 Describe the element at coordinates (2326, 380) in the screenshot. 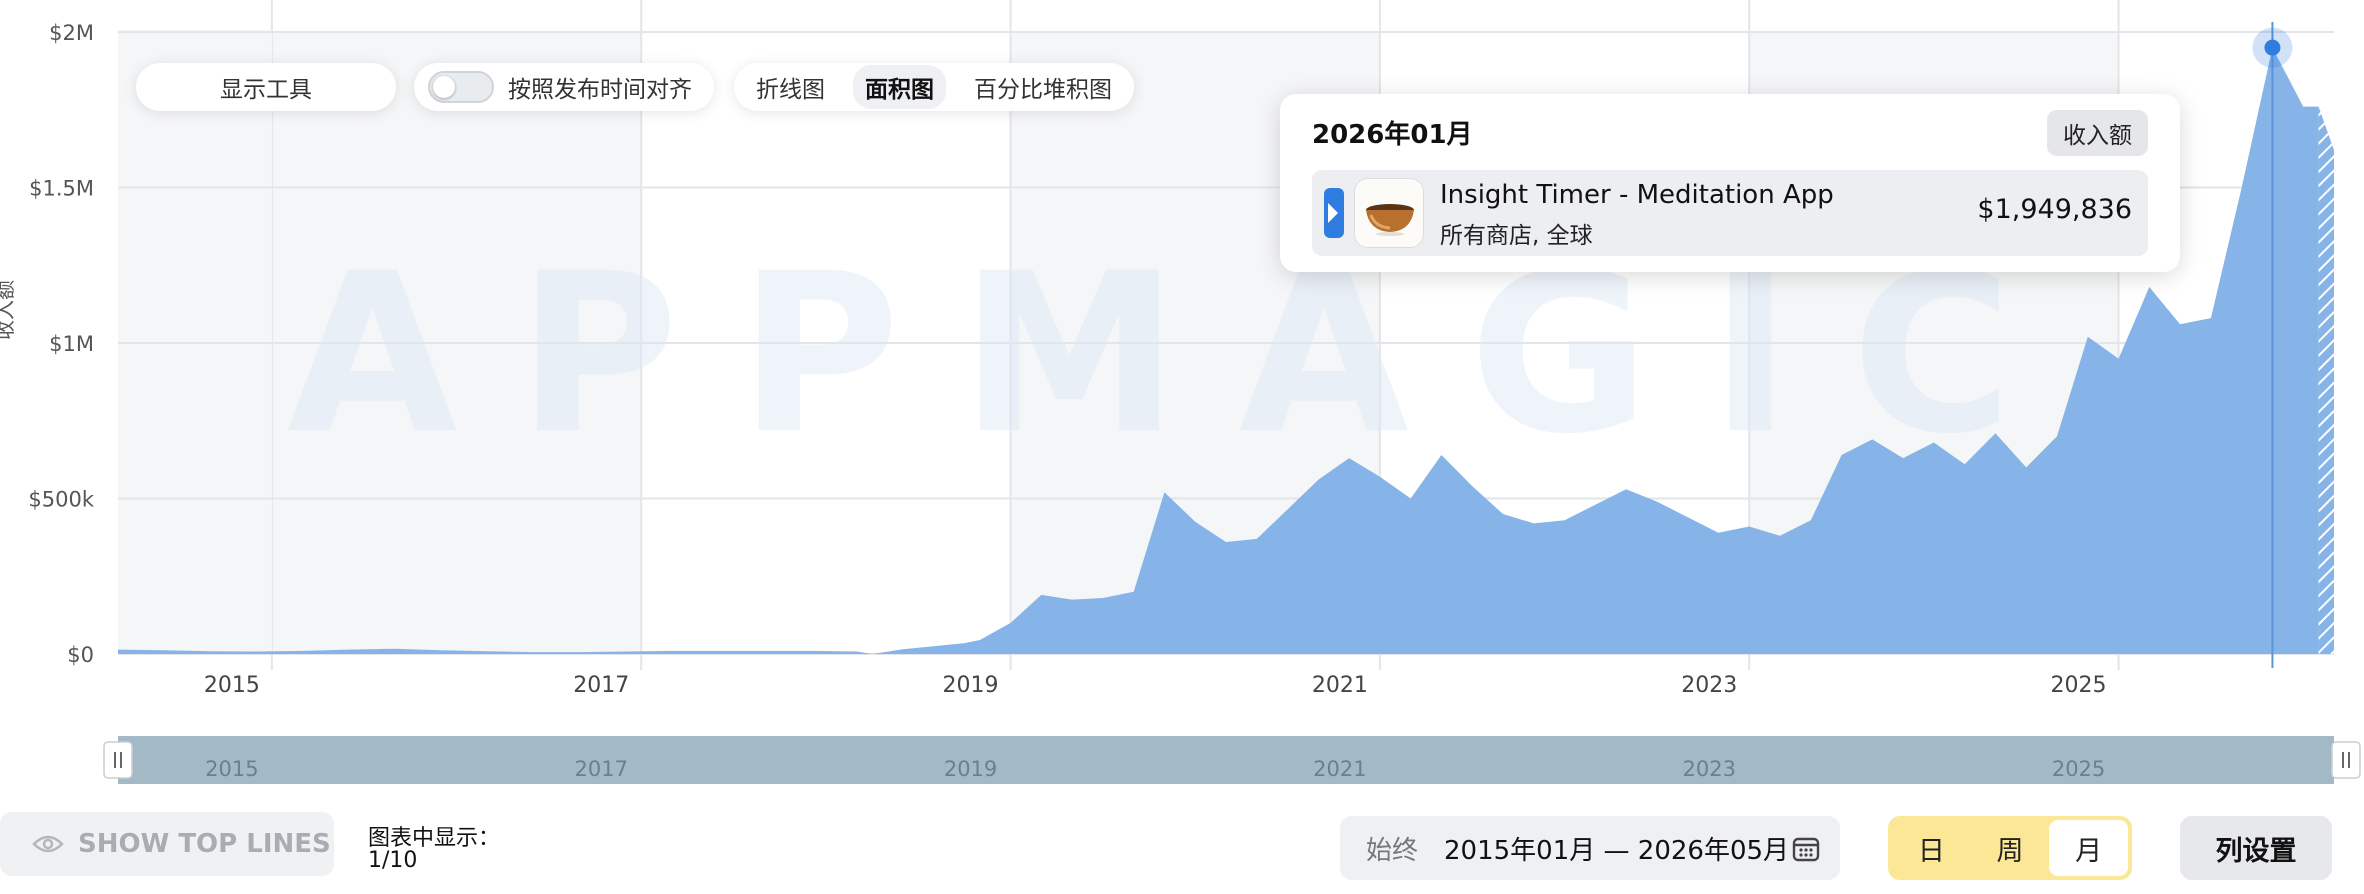

I see `series-area-projected` at that location.